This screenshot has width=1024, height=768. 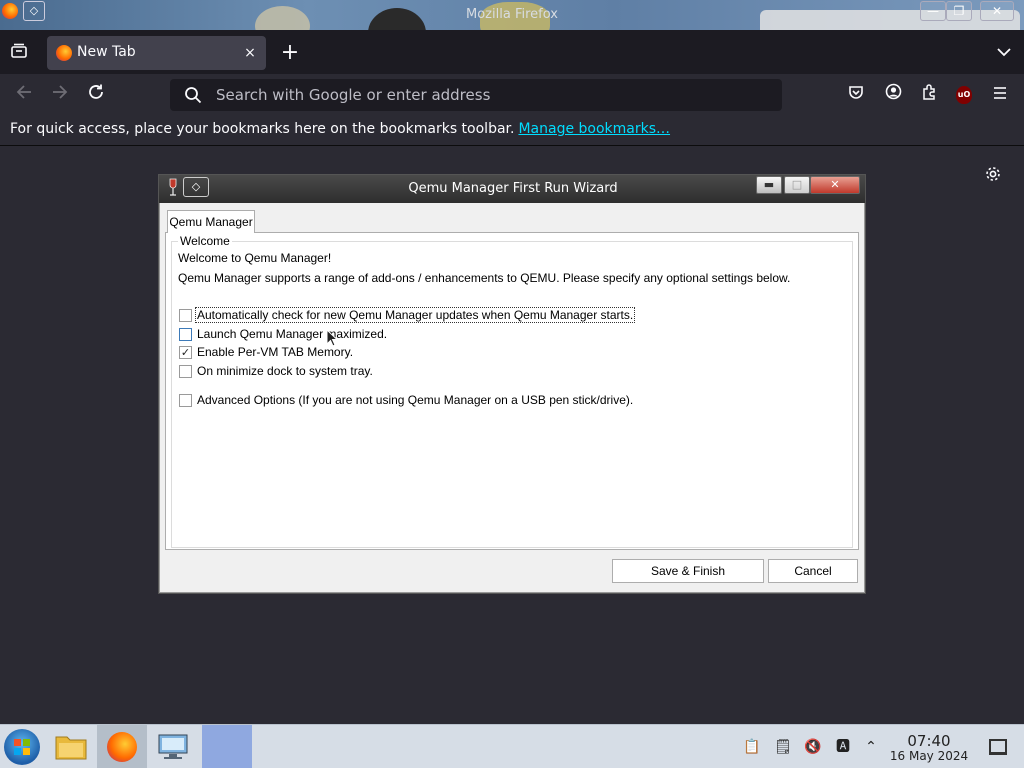 I want to click on window-minimize-button: —, so click(x=933, y=11).